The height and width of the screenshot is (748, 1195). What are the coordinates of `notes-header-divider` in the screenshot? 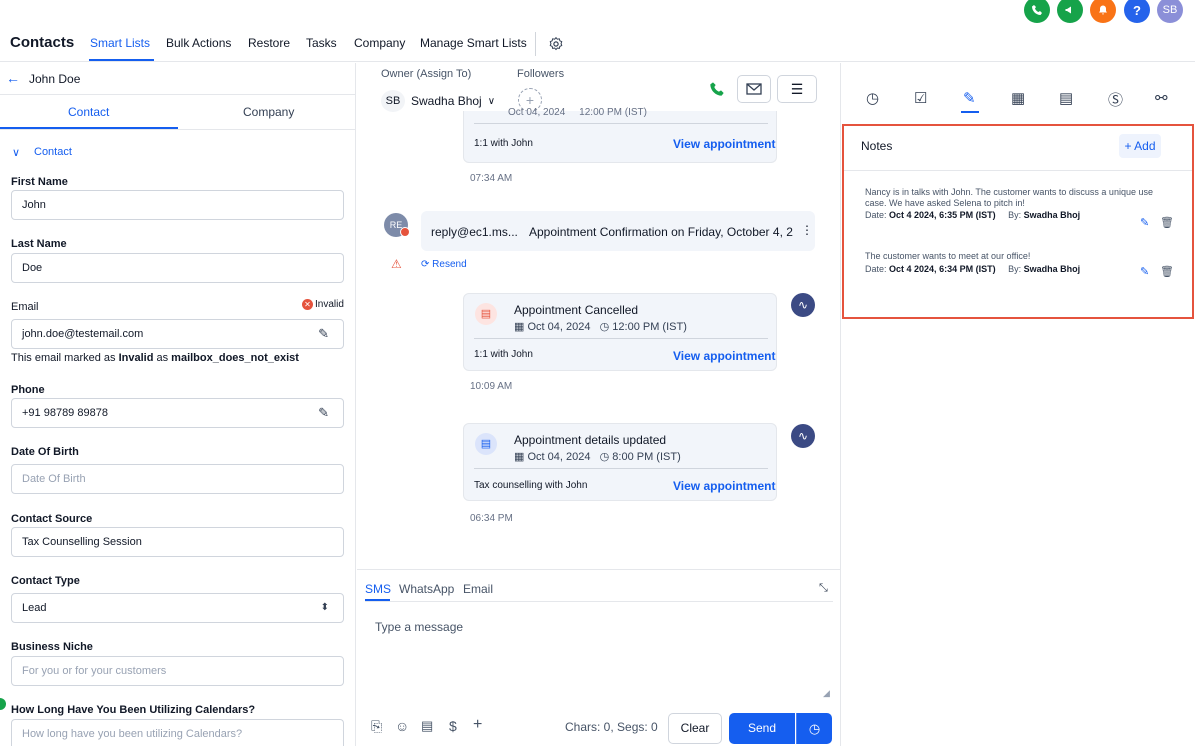 It's located at (1018, 170).